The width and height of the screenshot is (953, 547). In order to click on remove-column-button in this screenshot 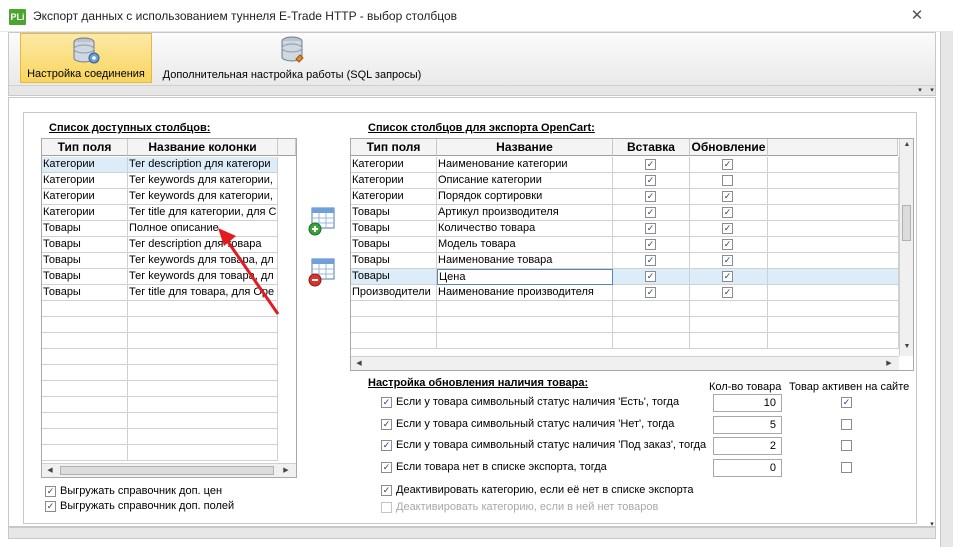, I will do `click(322, 272)`.